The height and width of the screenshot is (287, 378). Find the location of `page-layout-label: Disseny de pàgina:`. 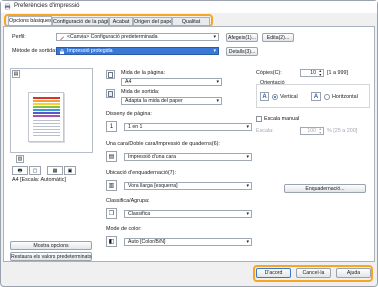

page-layout-label: Disseny de pàgina: is located at coordinates (129, 114).